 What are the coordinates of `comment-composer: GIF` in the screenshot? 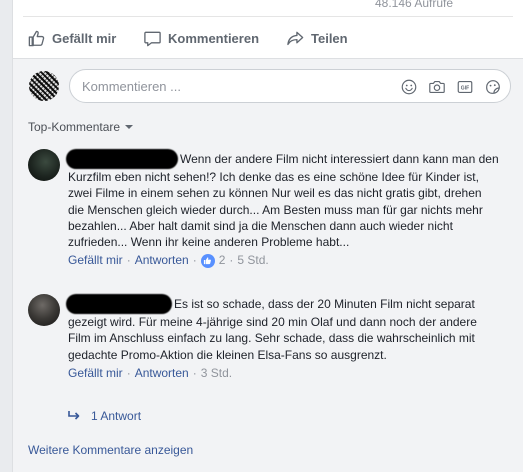 It's located at (290, 86).